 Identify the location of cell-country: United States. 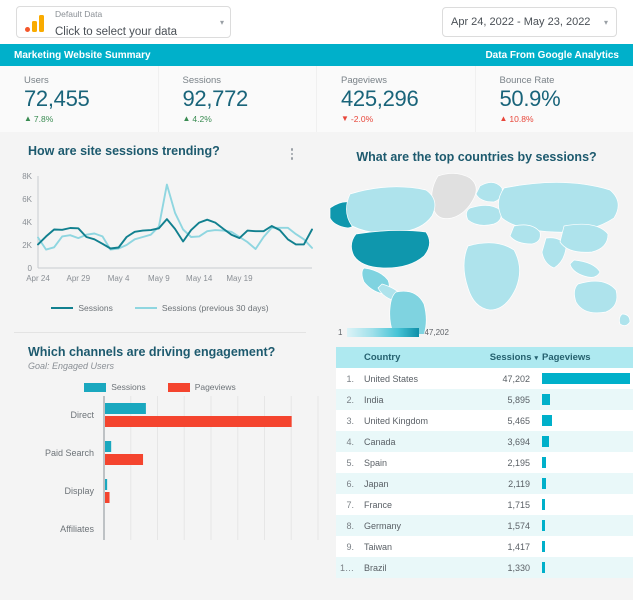
(391, 378).